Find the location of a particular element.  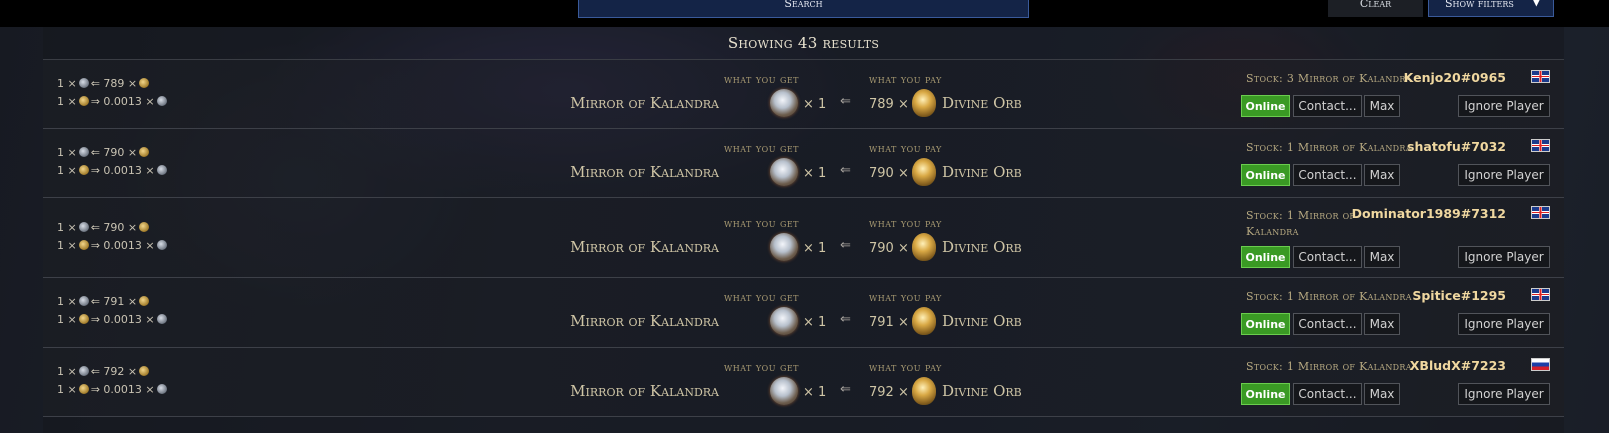

results-count: Showing 43 results is located at coordinates (803, 43).